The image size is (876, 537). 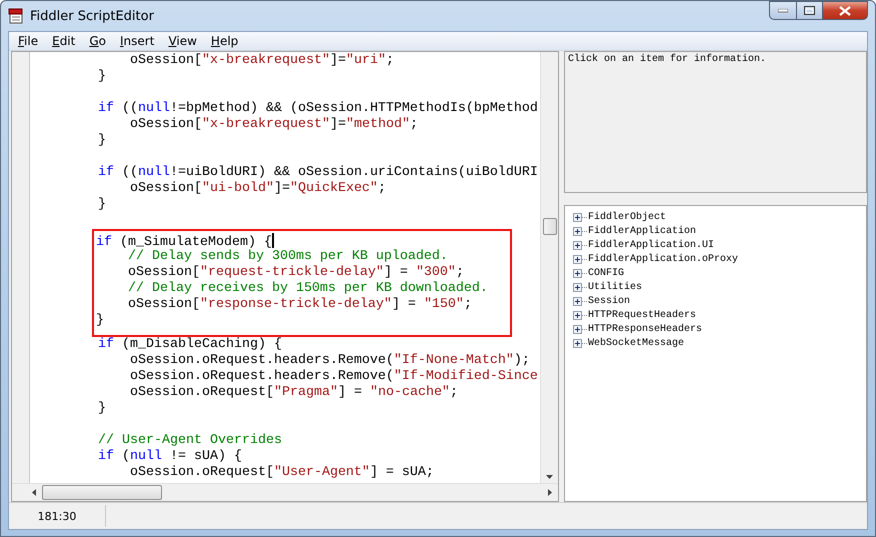 What do you see at coordinates (137, 41) in the screenshot?
I see `menu-item: Insert` at bounding box center [137, 41].